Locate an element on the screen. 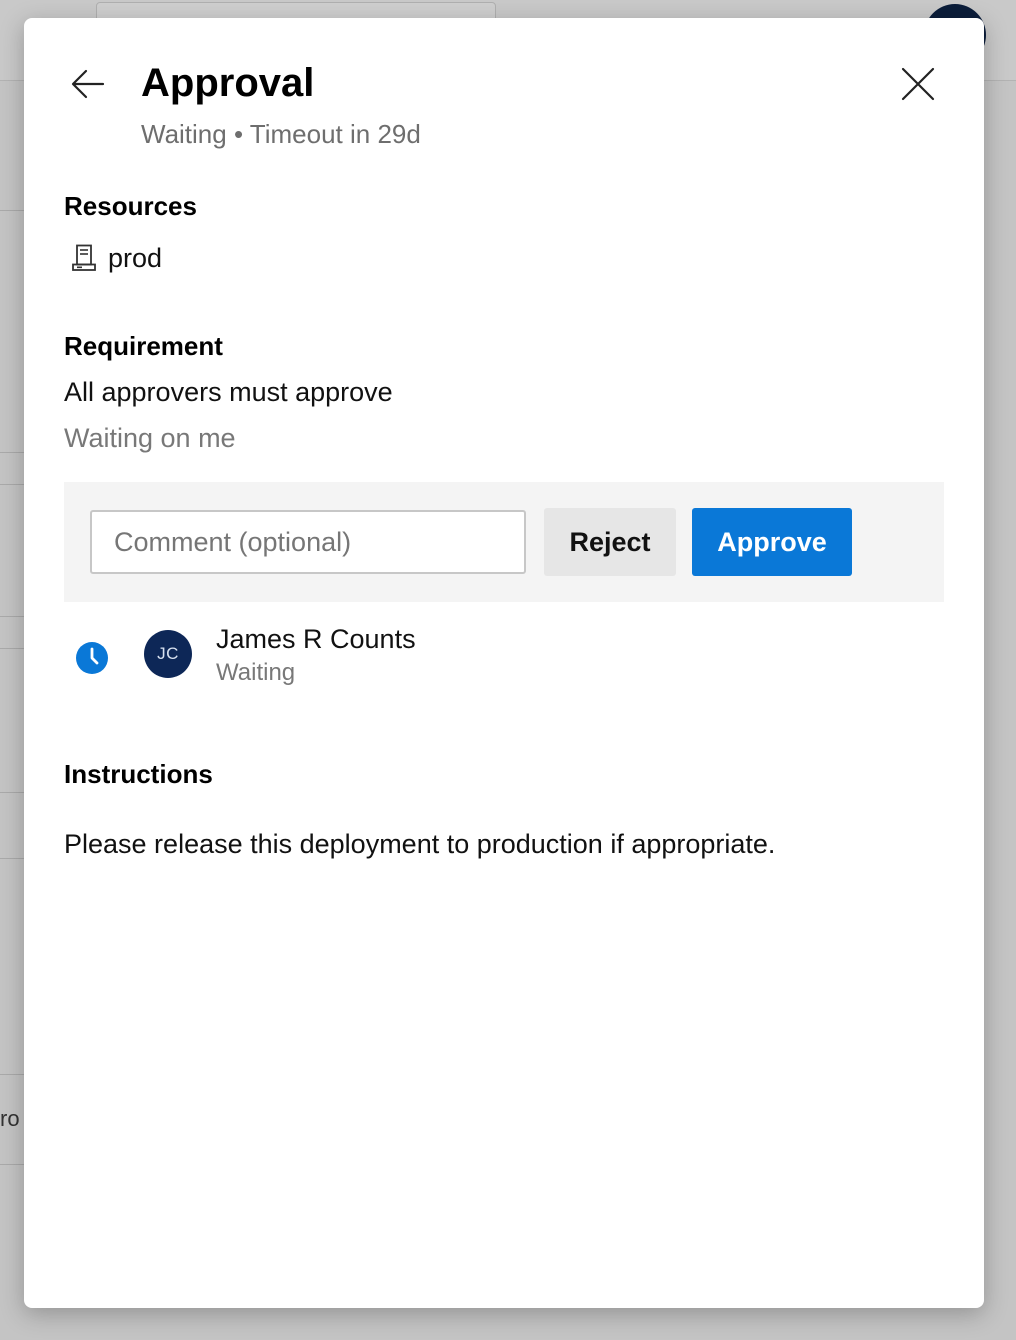 Image resolution: width=1016 pixels, height=1340 pixels. comment-input is located at coordinates (308, 542).